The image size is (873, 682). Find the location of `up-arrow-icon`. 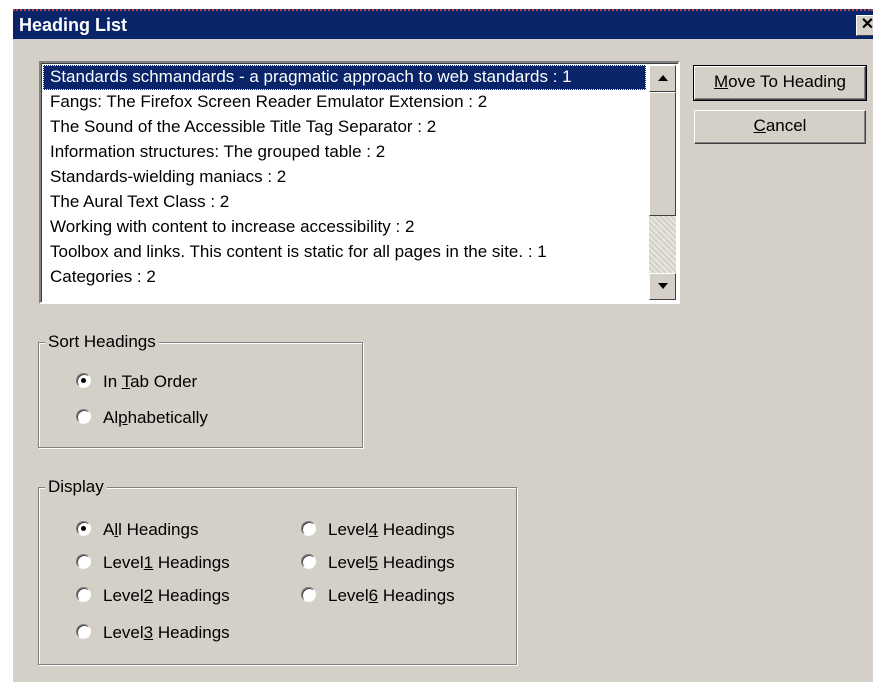

up-arrow-icon is located at coordinates (663, 78).